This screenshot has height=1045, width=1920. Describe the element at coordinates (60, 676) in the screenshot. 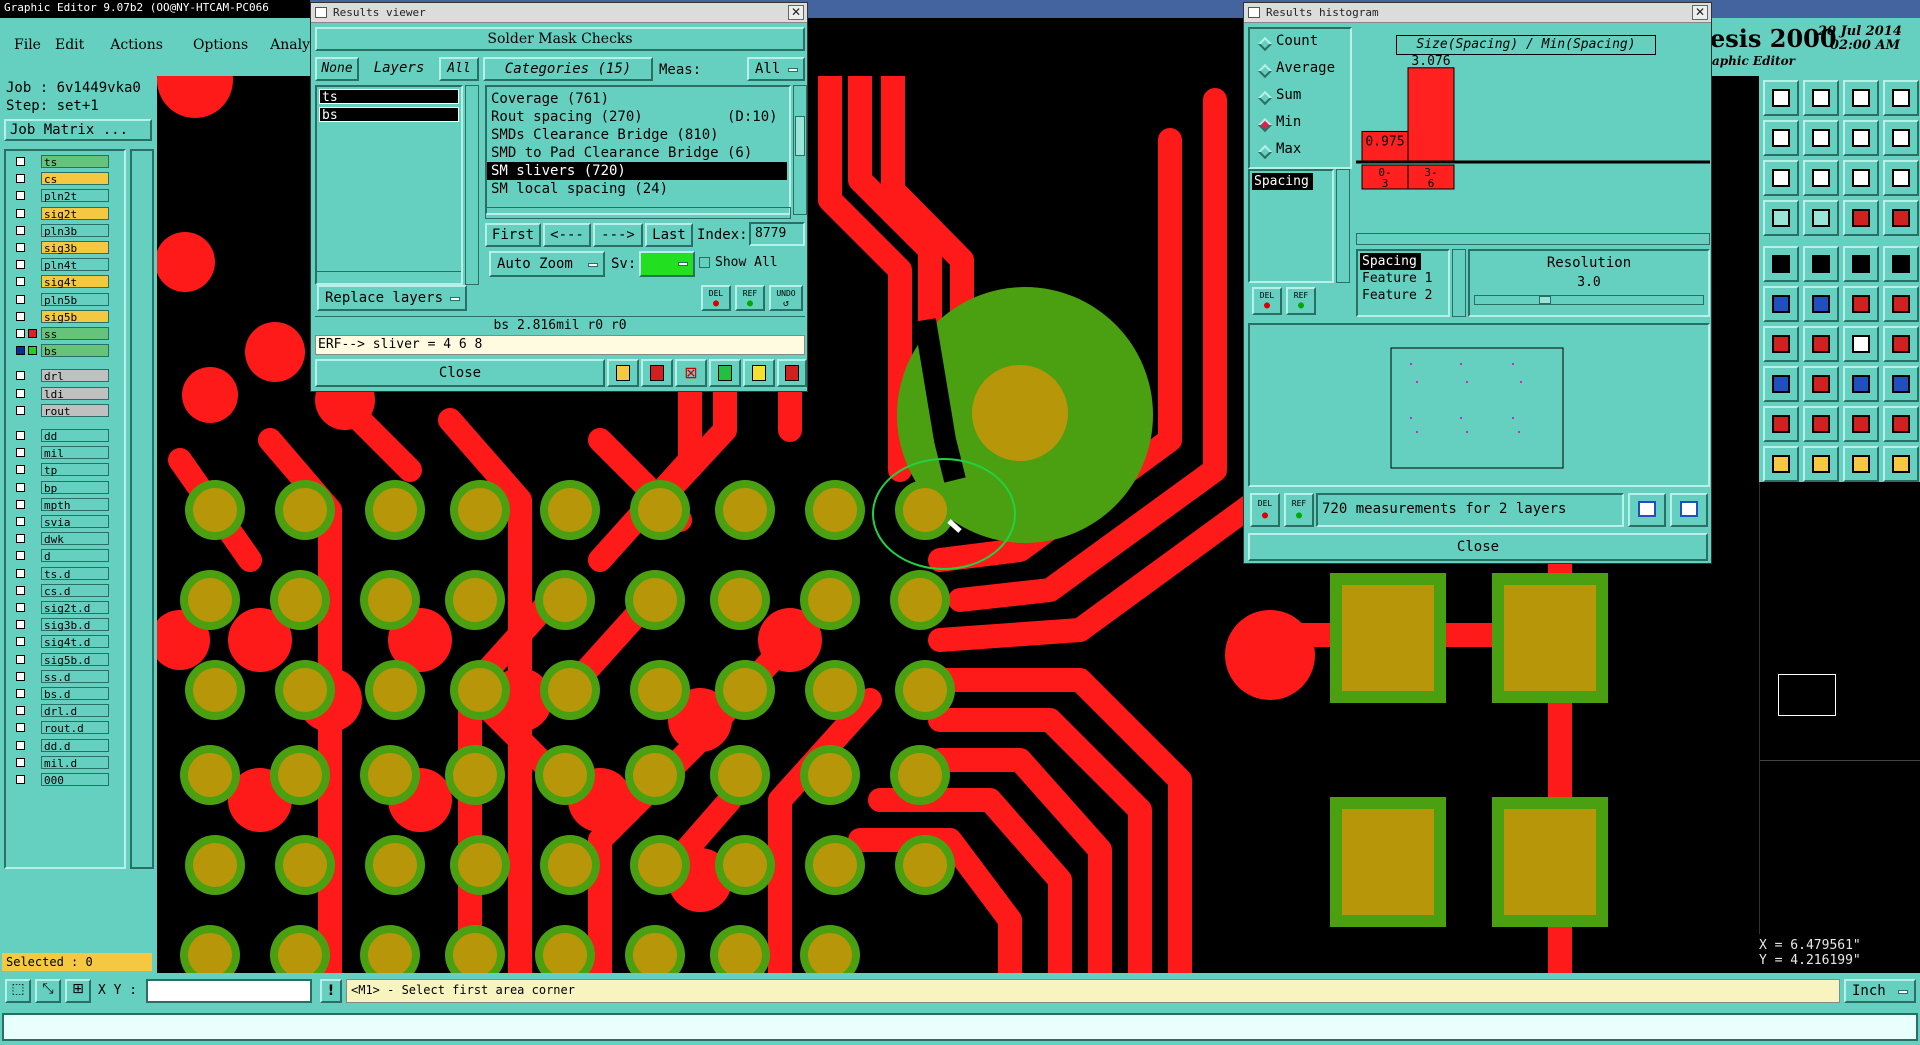

I see `layer-row: ss.d` at that location.